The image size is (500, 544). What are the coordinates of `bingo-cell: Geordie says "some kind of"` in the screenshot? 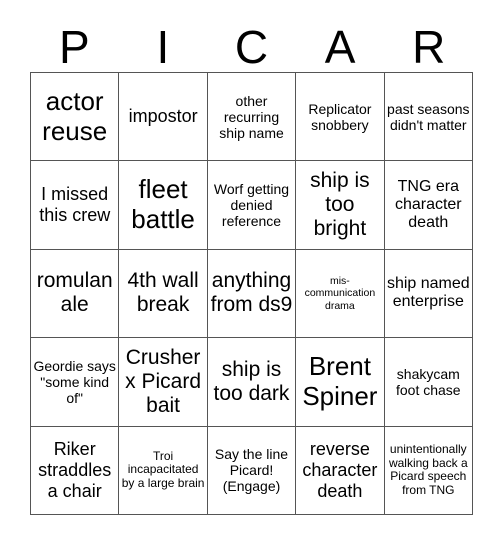 It's located at (75, 382).